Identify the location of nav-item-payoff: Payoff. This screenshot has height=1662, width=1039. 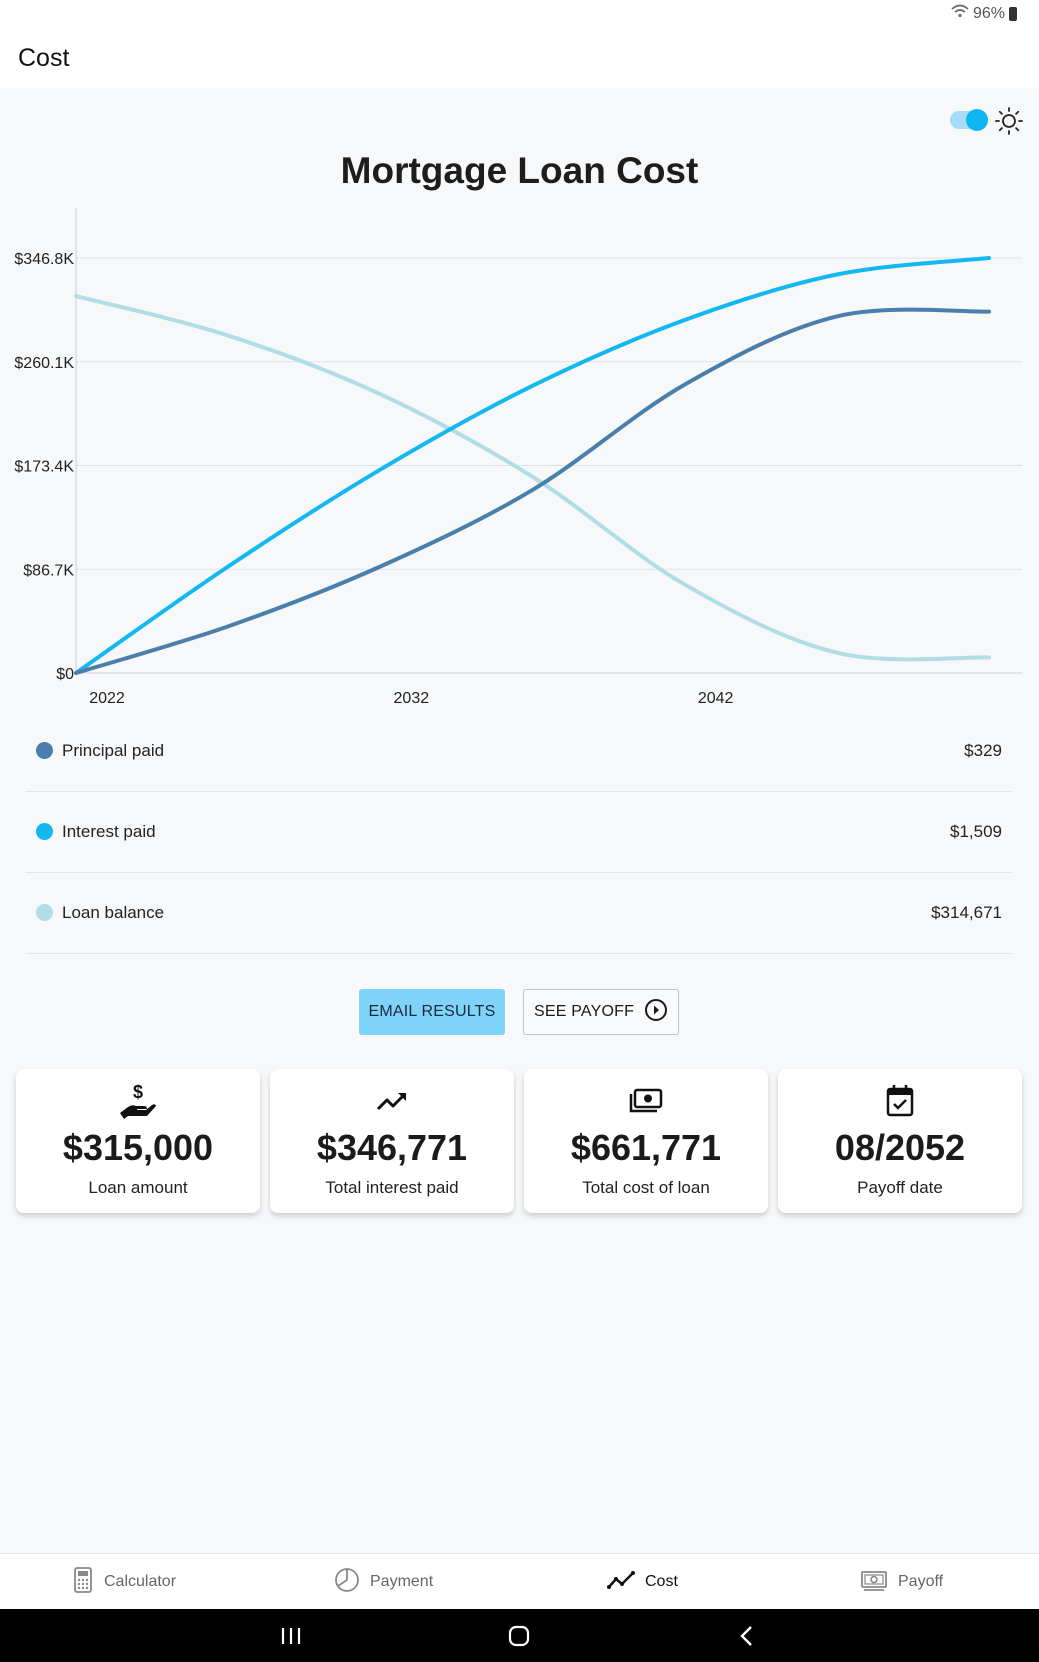
(901, 1582).